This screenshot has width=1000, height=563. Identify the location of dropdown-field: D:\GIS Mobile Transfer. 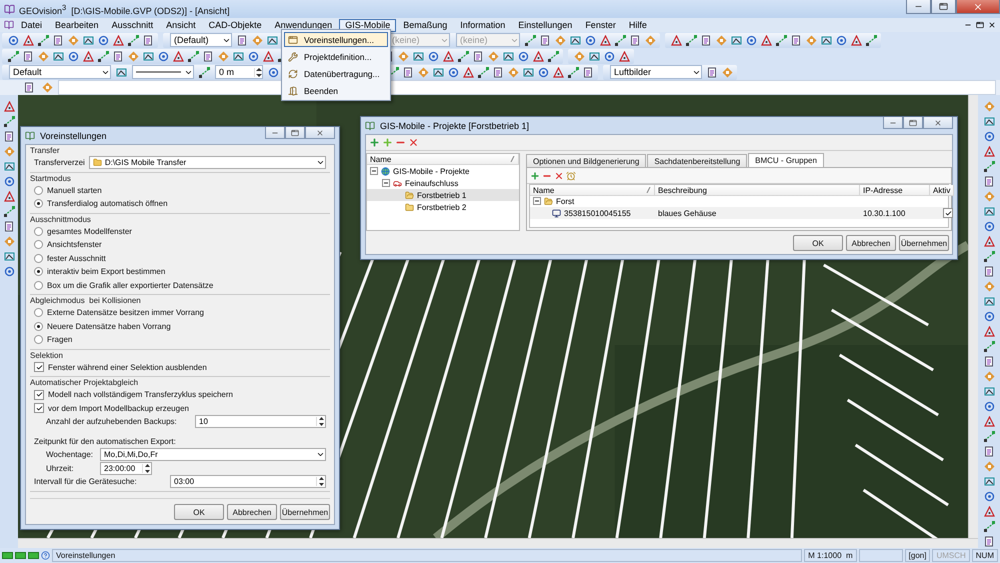
(207, 163).